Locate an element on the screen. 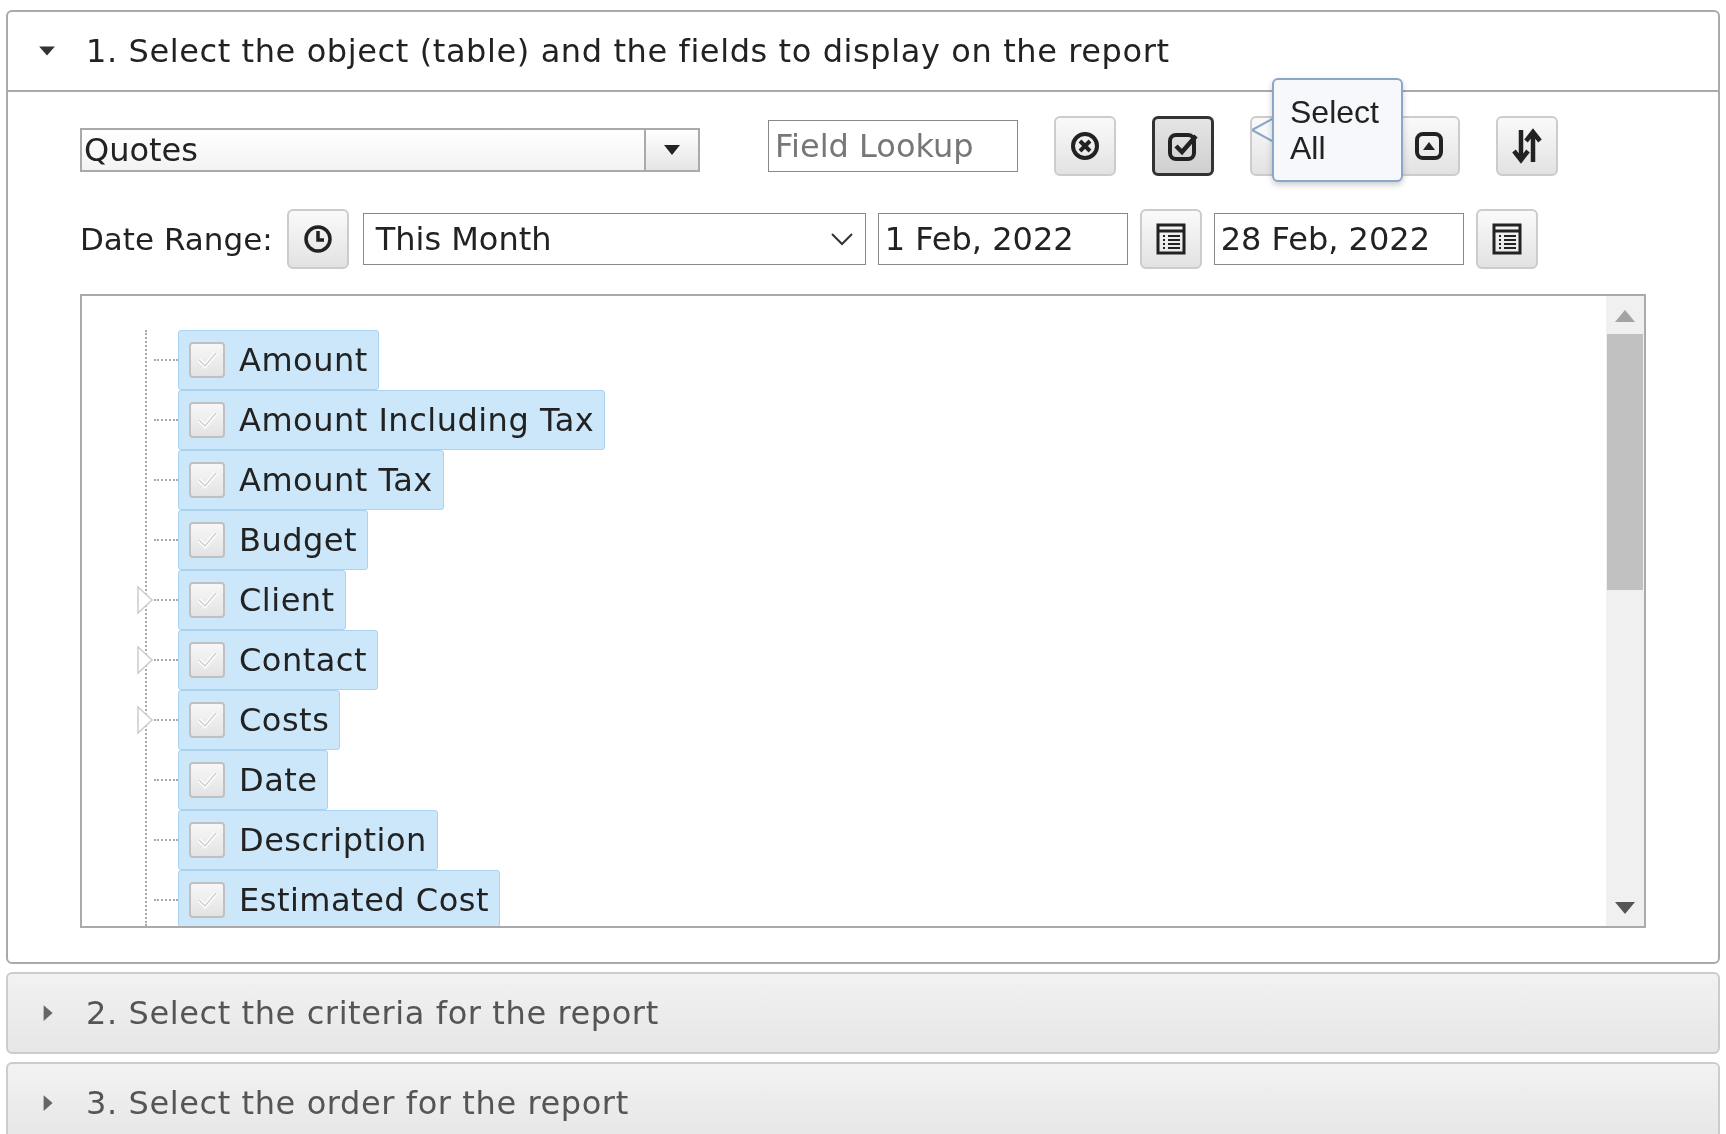  sort-button is located at coordinates (1527, 146).